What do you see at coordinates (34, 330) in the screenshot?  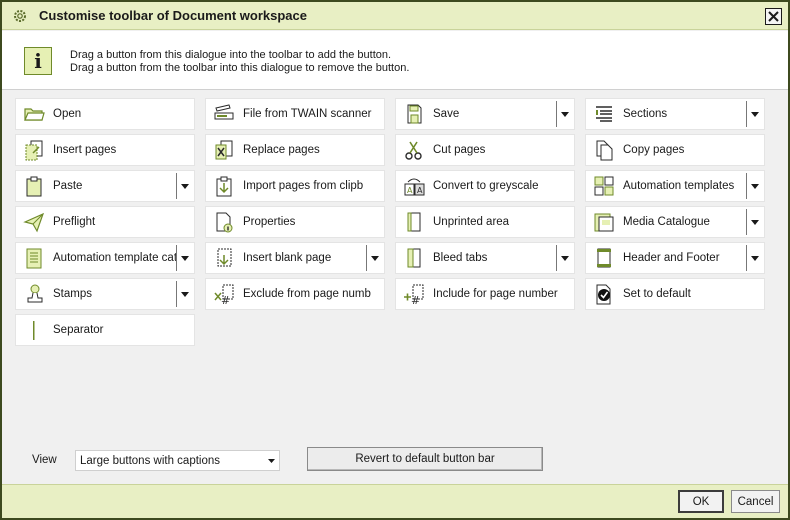 I see `separator-icon` at bounding box center [34, 330].